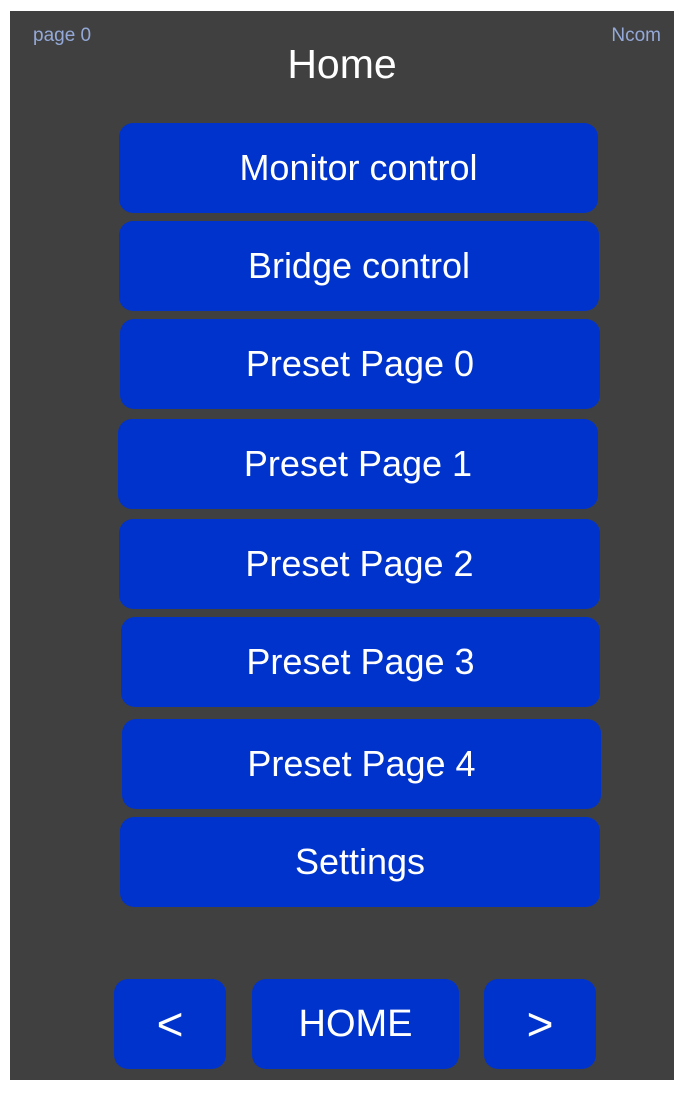 The height and width of the screenshot is (1093, 686). I want to click on preset-page-0-button: Preset Page 0, so click(360, 364).